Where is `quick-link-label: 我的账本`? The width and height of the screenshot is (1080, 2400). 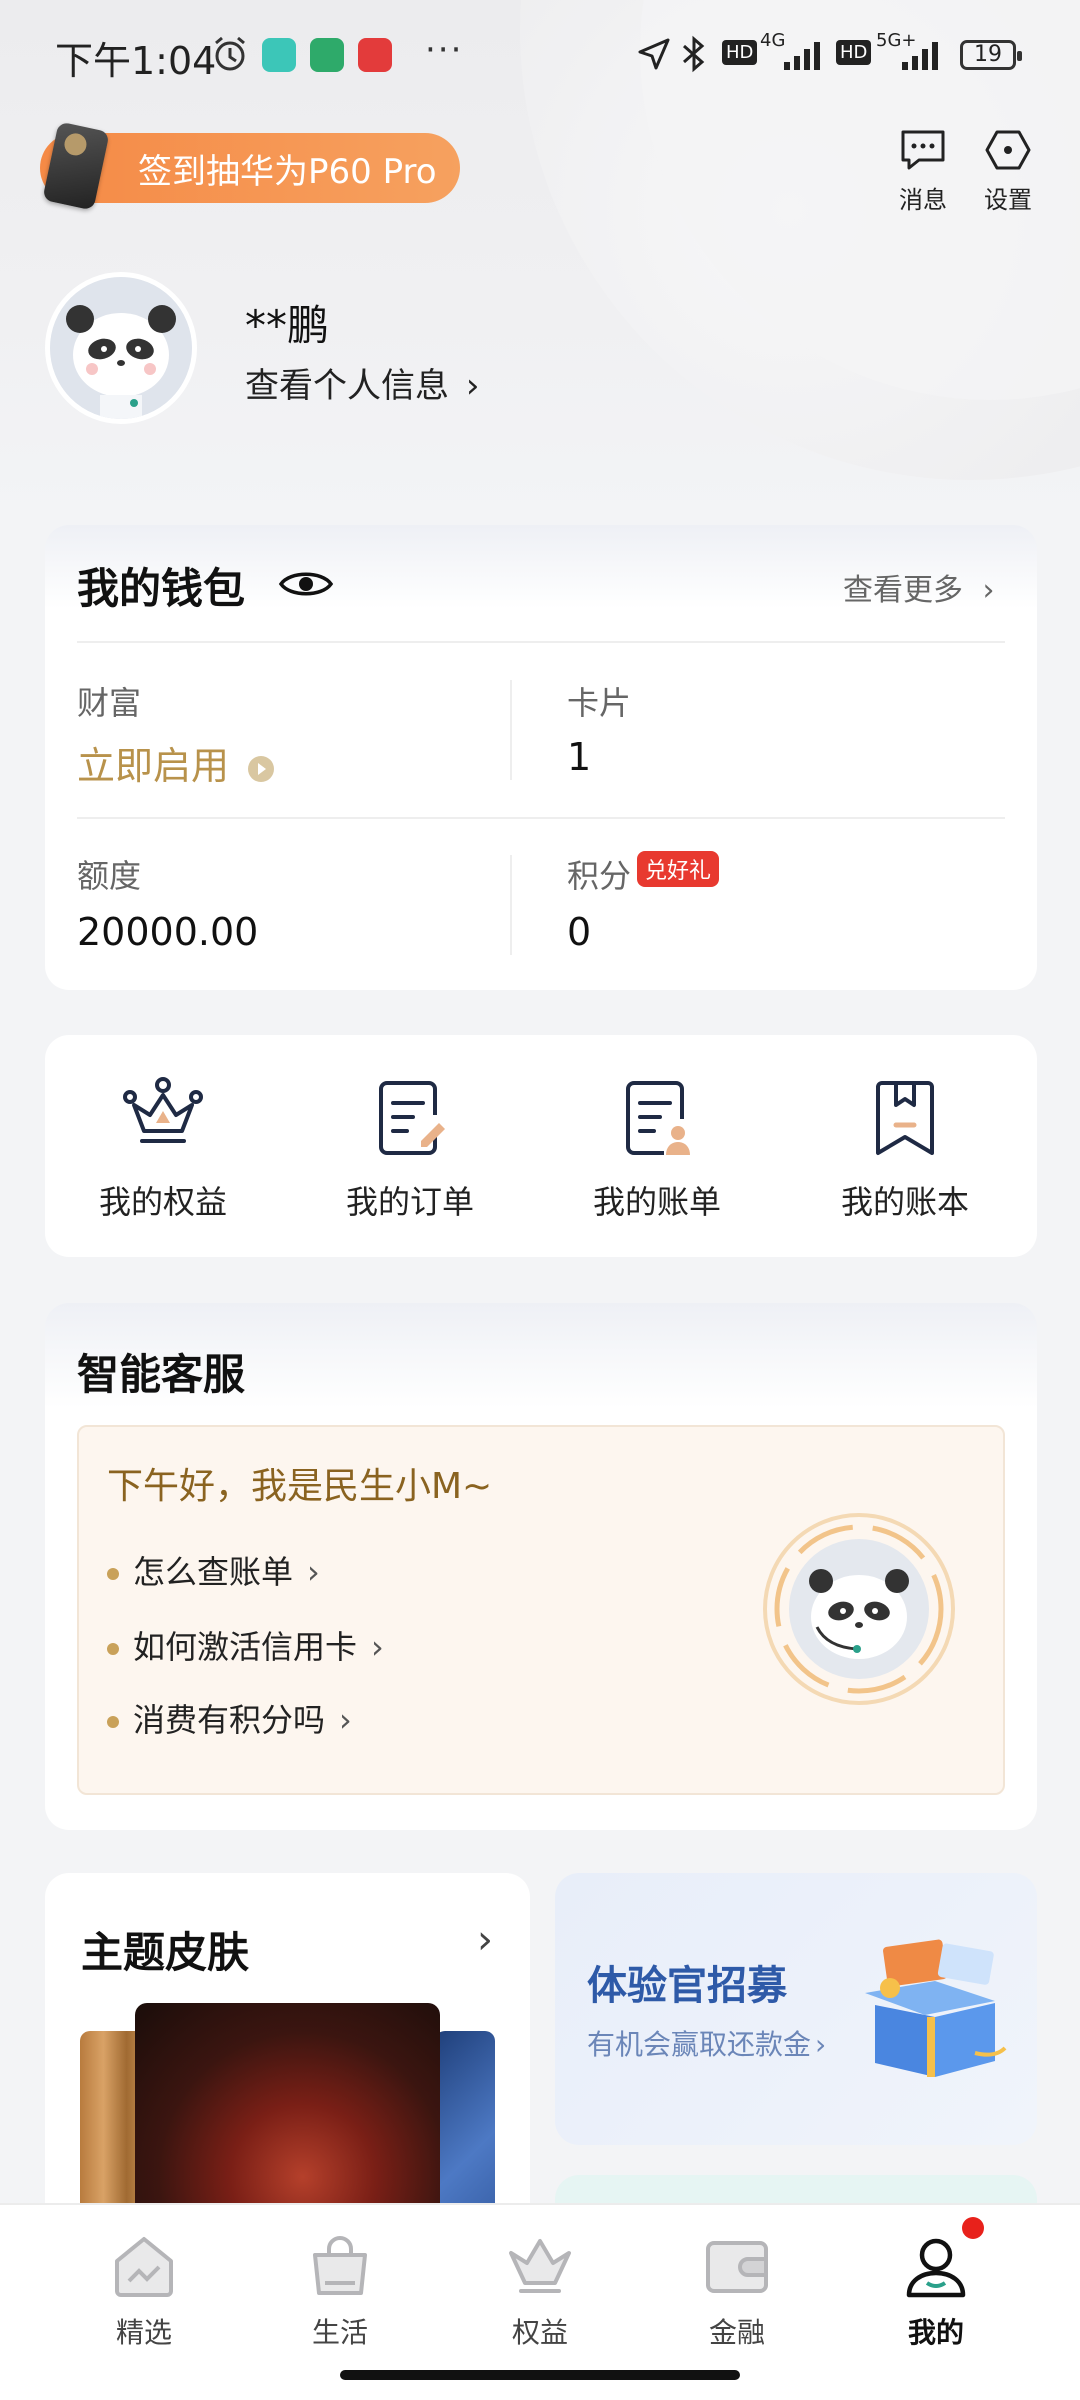 quick-link-label: 我的账本 is located at coordinates (904, 1202).